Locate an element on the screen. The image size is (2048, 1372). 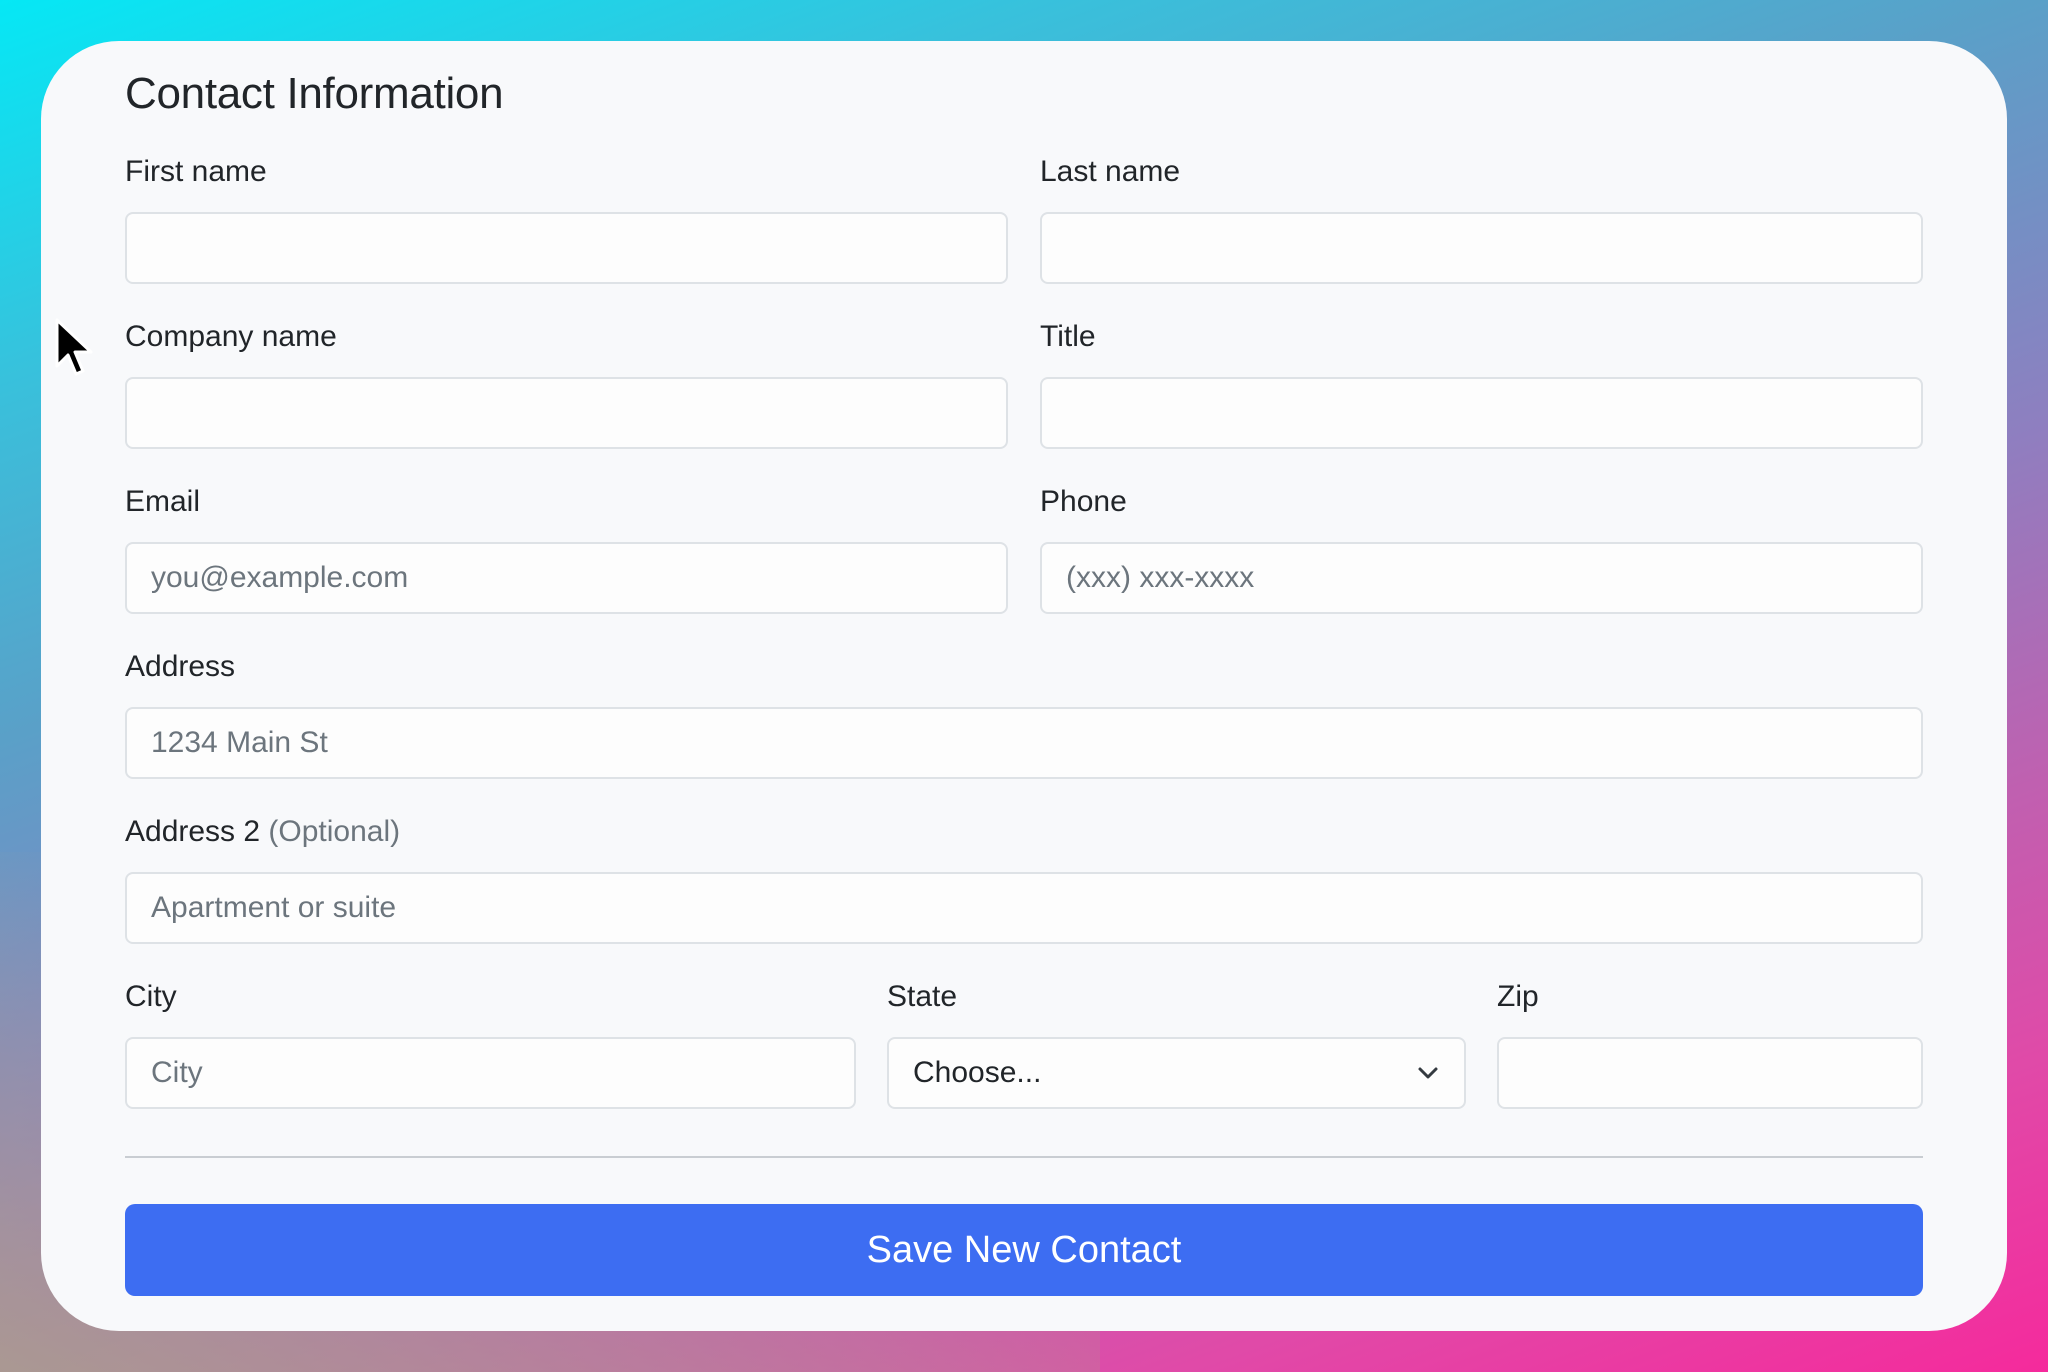
mouse-pointer-icon is located at coordinates (74, 347).